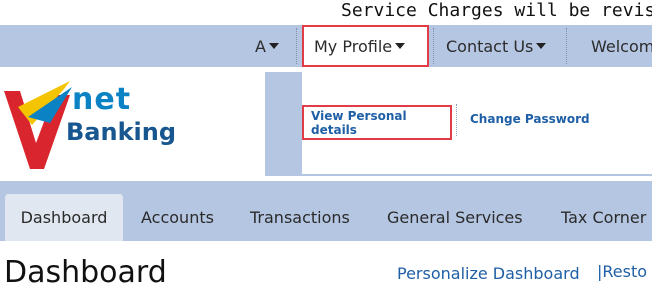  Describe the element at coordinates (85, 272) in the screenshot. I see `page-title: Dashboard` at that location.